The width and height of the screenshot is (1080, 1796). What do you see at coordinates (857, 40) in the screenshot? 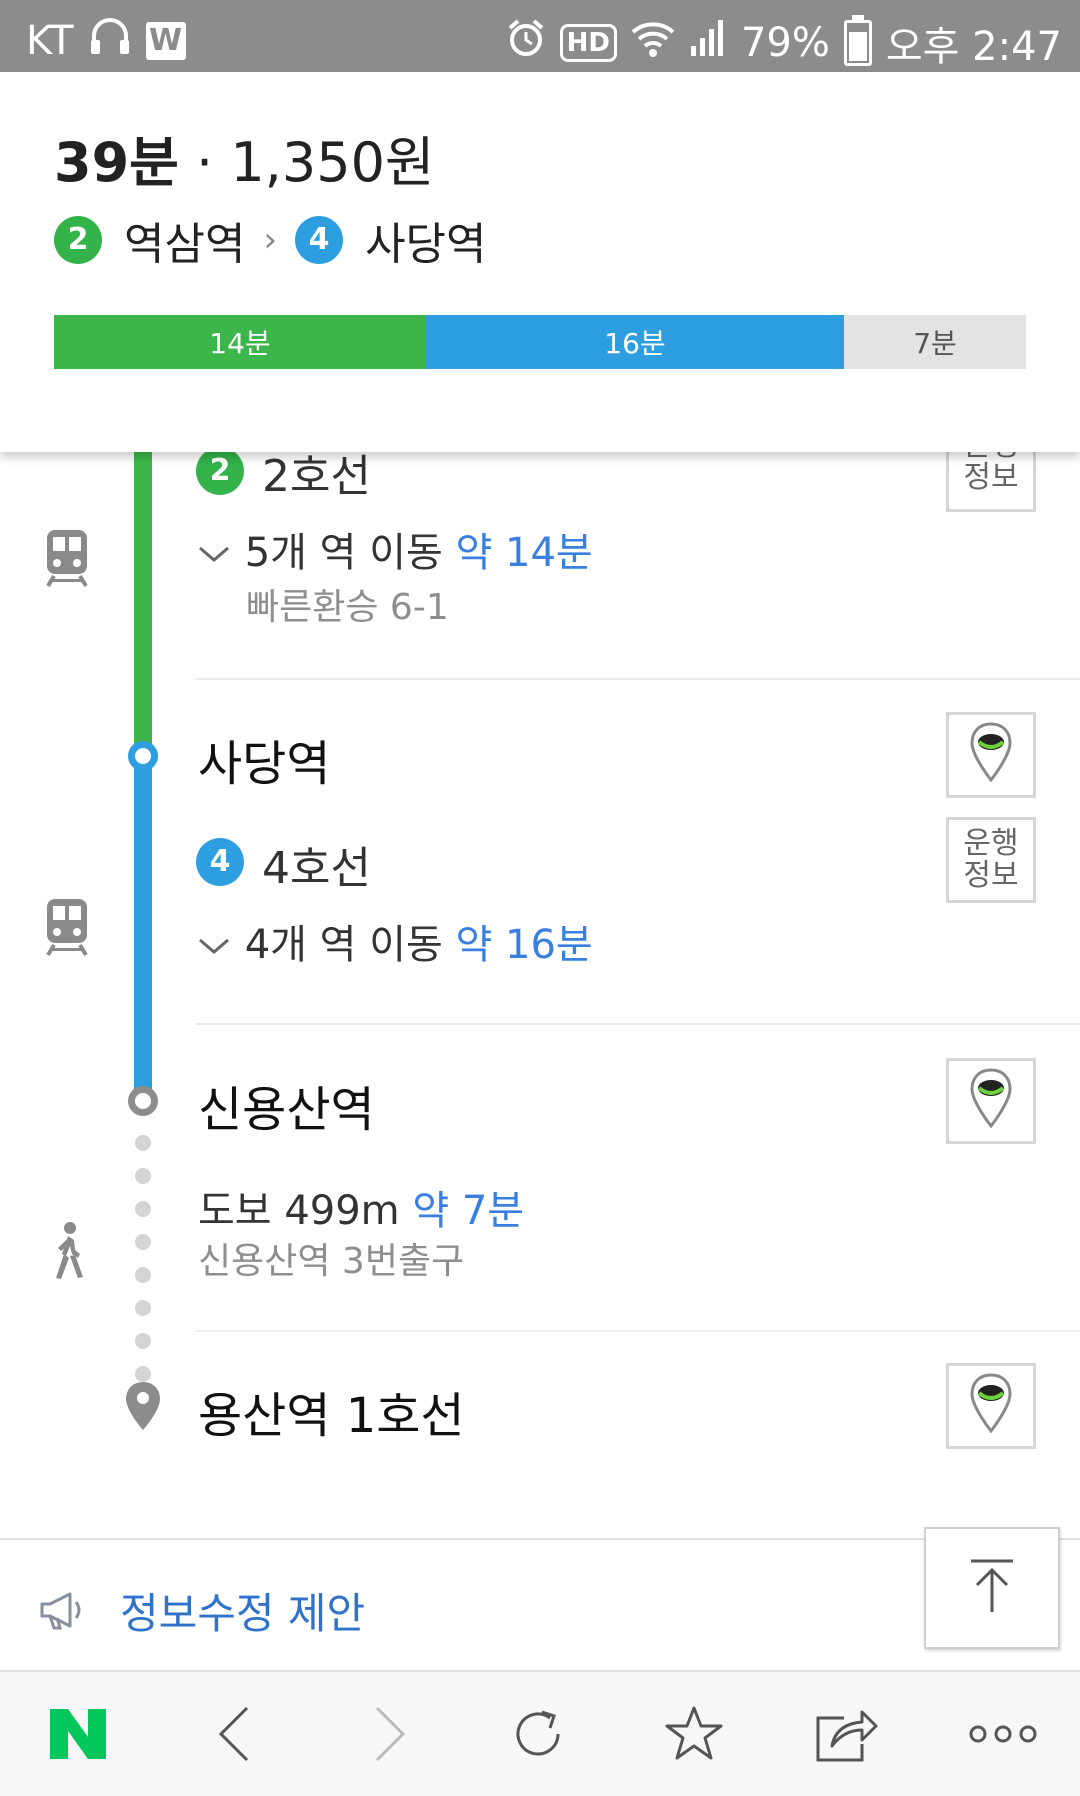
I see `battery-icon` at bounding box center [857, 40].